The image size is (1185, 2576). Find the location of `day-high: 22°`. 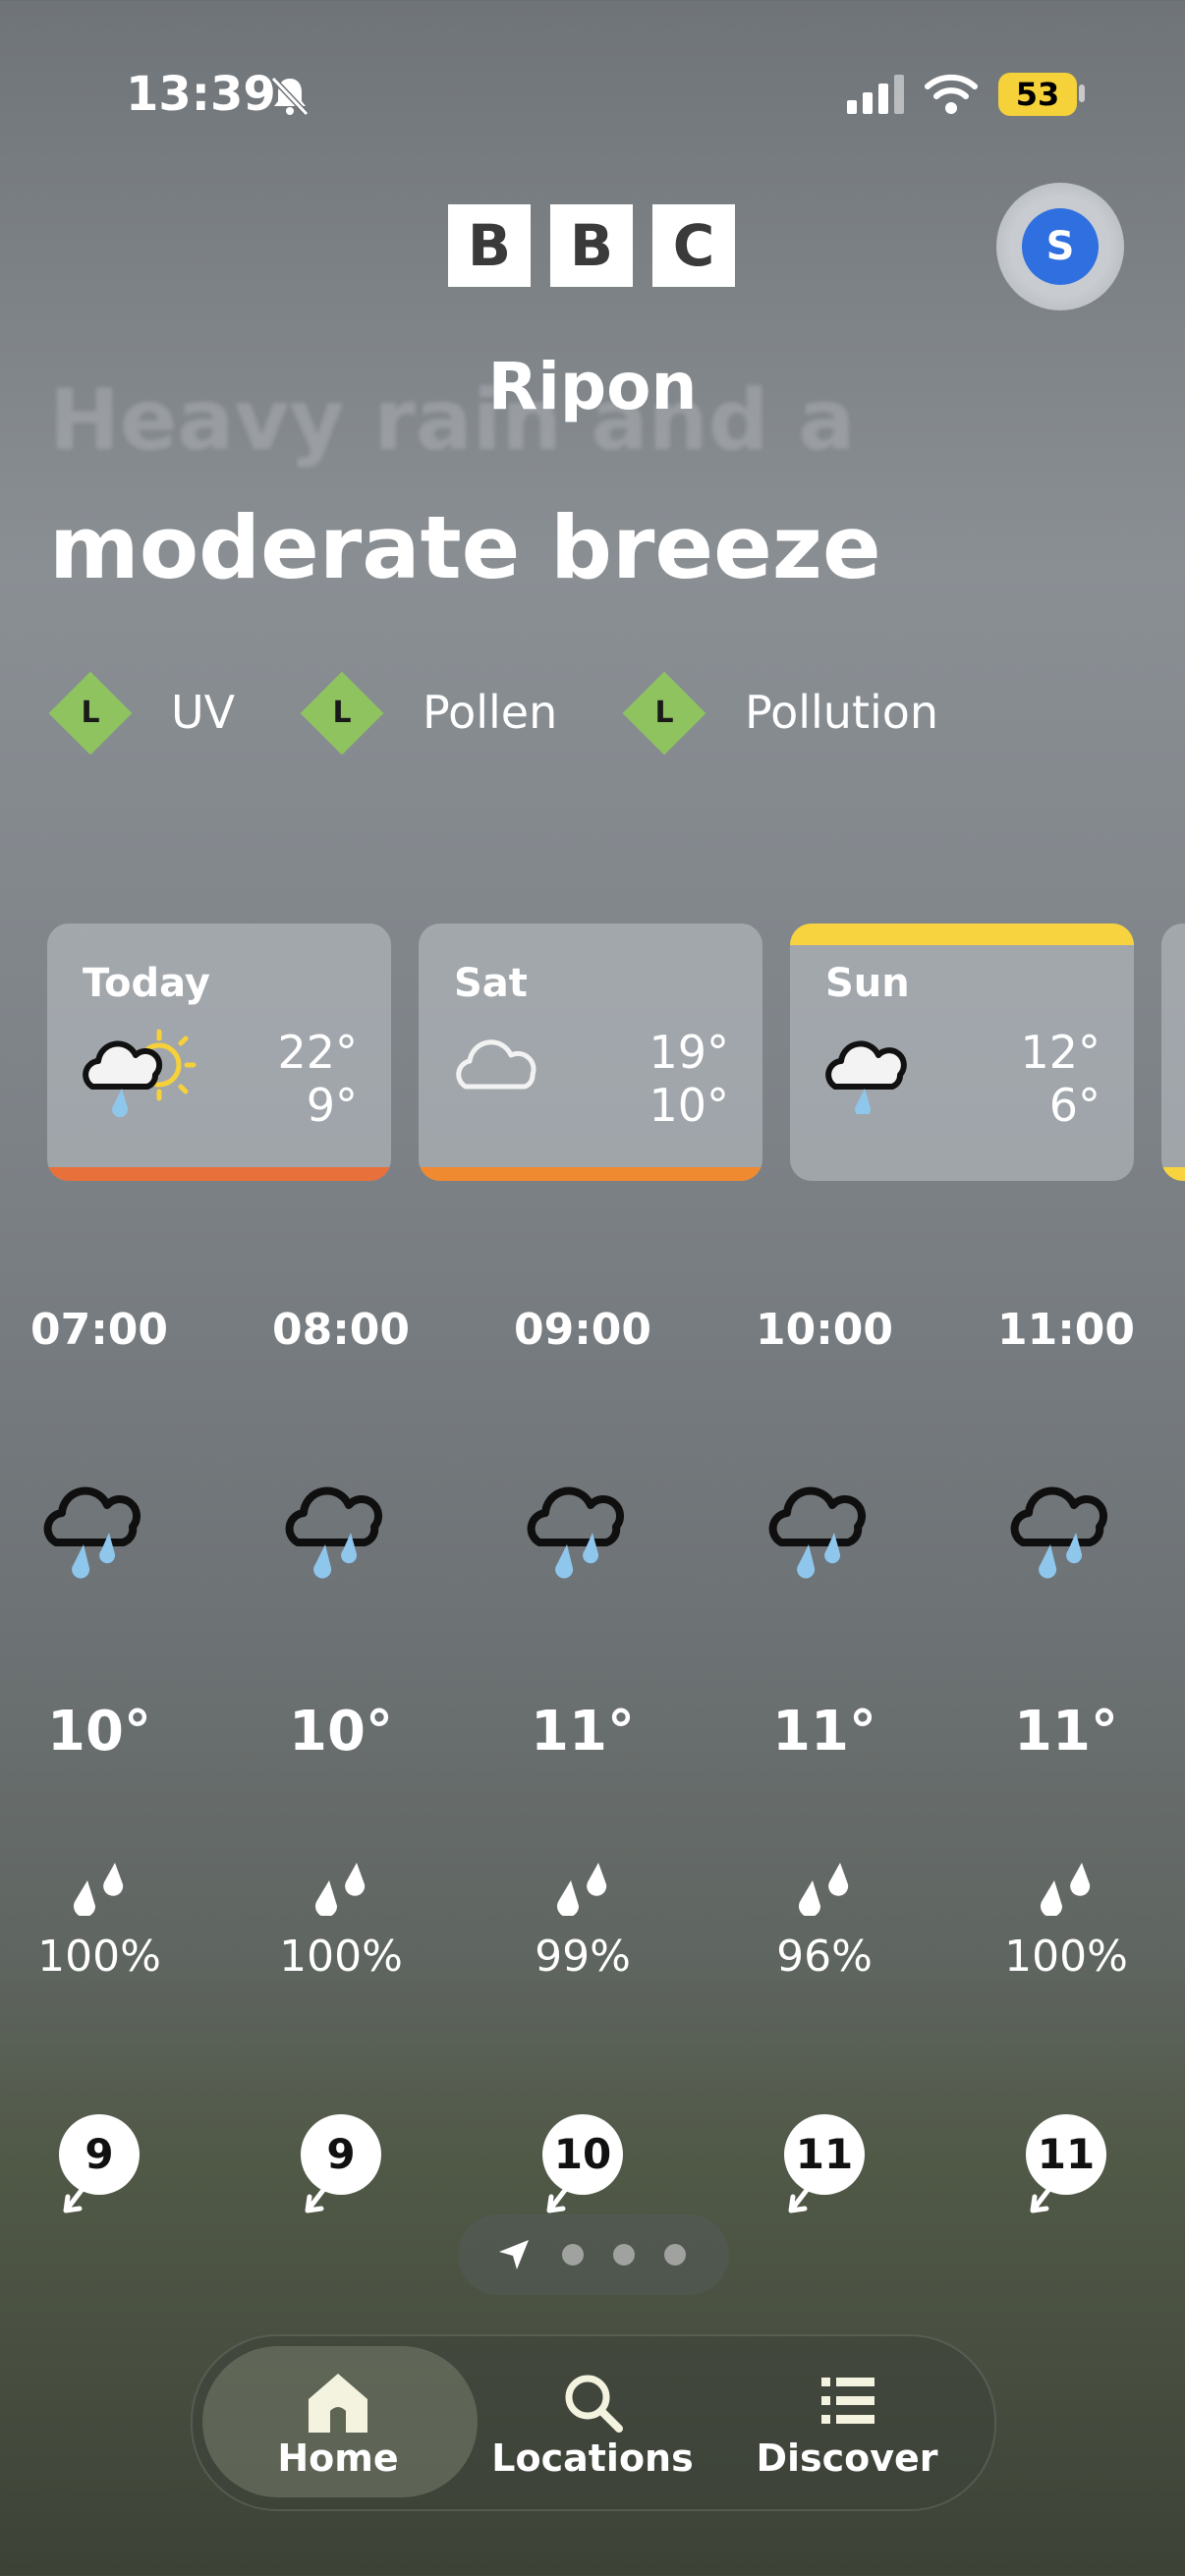

day-high: 22° is located at coordinates (318, 1052).